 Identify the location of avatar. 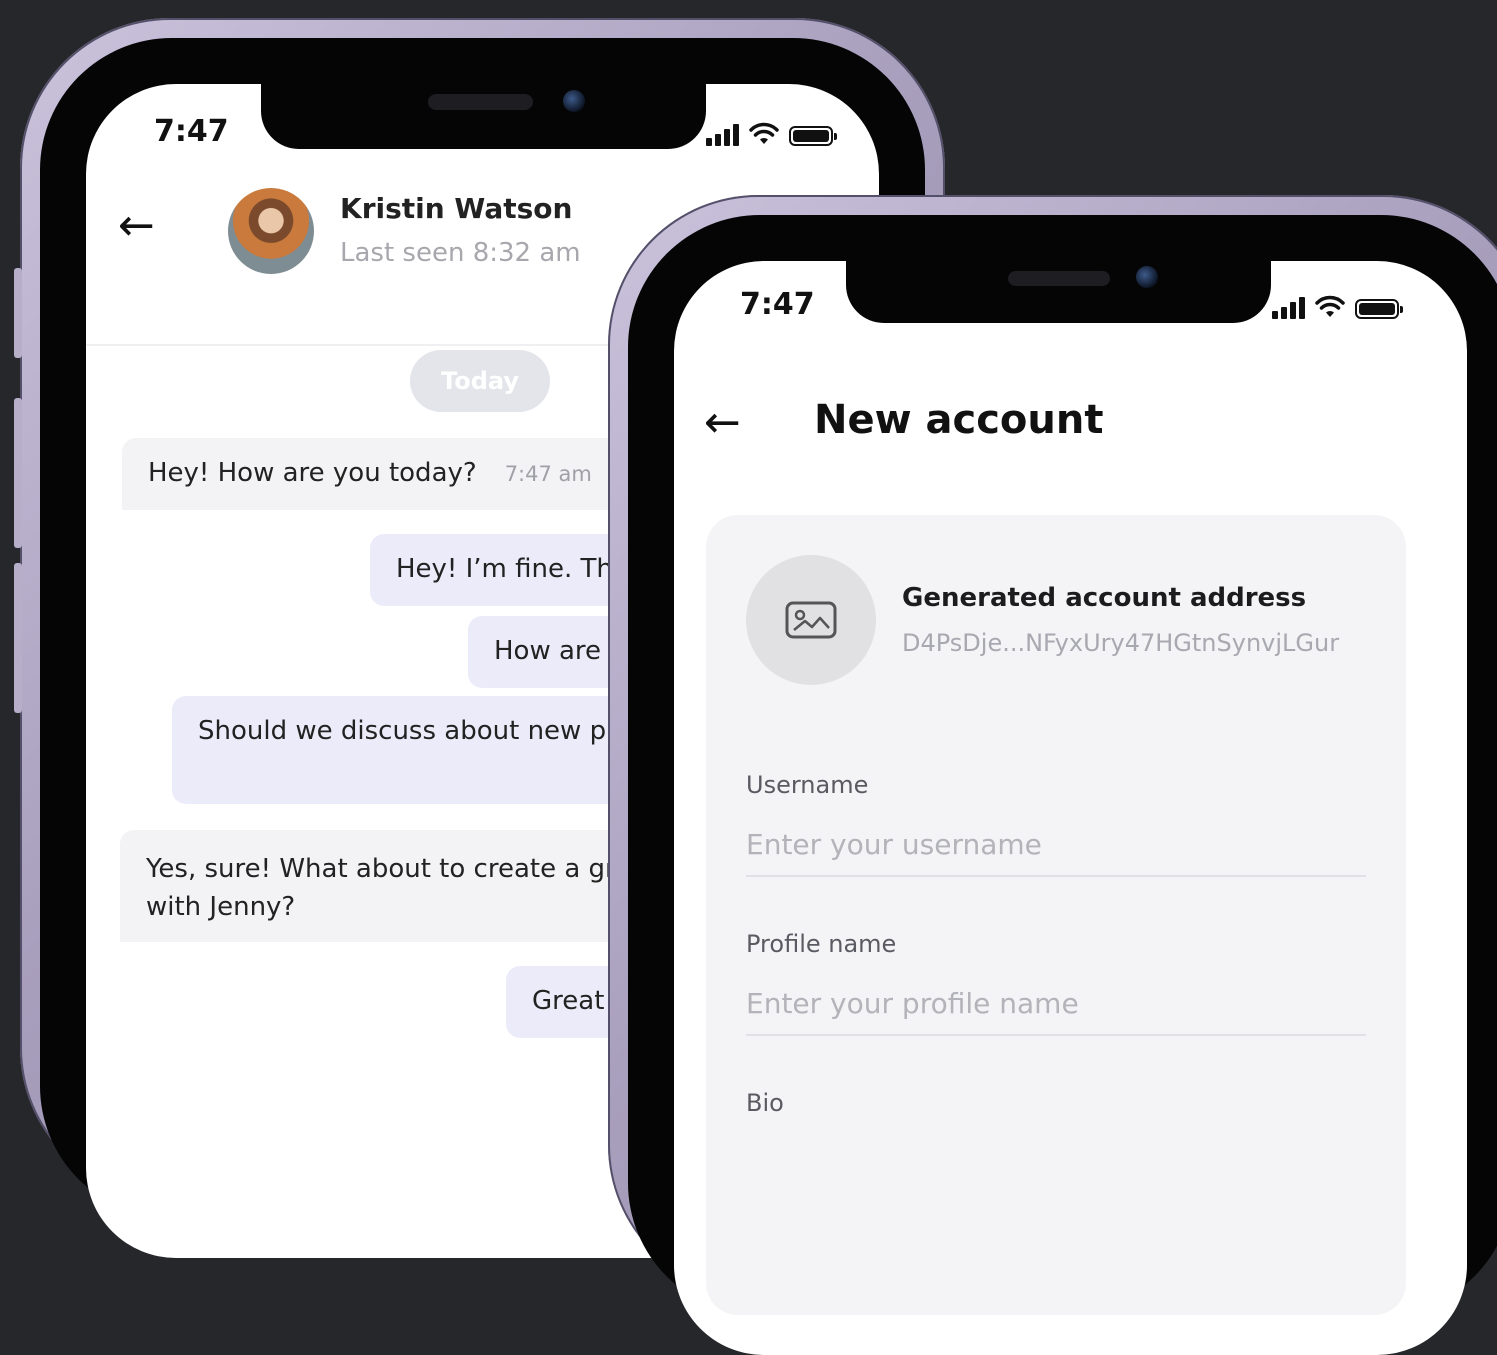
(271, 231).